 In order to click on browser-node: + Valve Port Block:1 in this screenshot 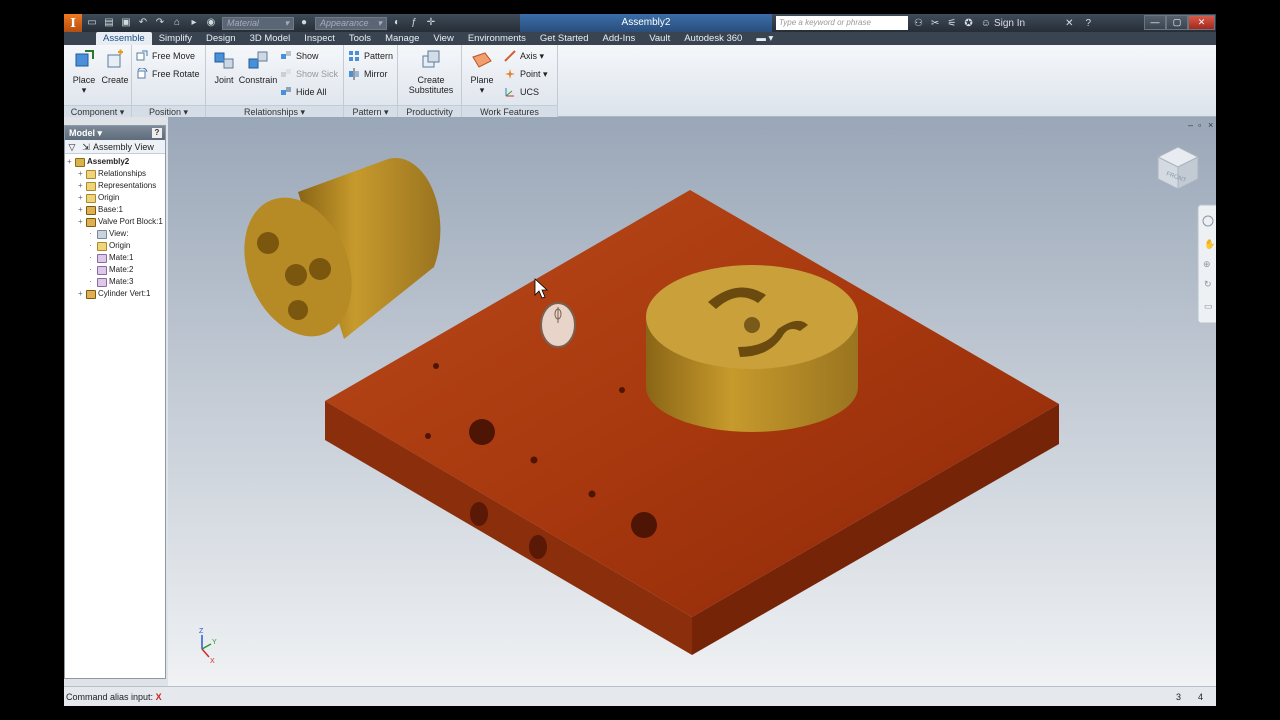, I will do `click(115, 222)`.